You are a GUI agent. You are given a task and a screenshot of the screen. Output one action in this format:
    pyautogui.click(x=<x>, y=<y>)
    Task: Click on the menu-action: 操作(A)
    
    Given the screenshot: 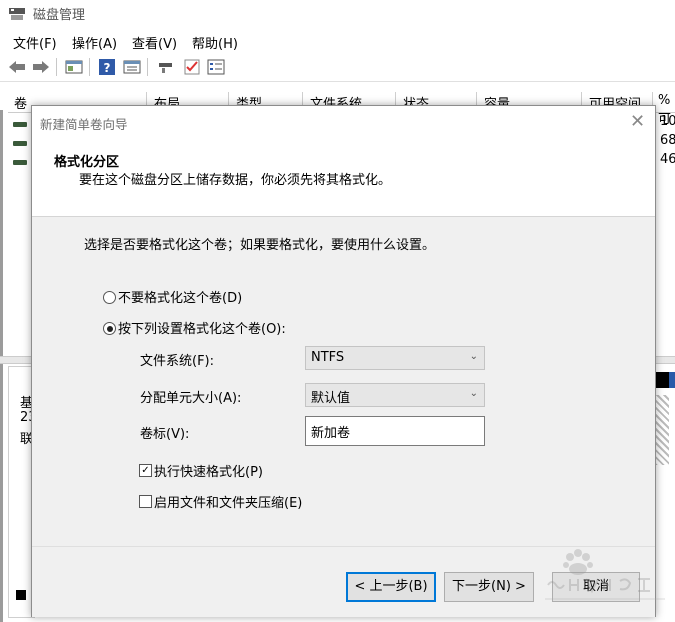 What is the action you would take?
    pyautogui.click(x=94, y=42)
    